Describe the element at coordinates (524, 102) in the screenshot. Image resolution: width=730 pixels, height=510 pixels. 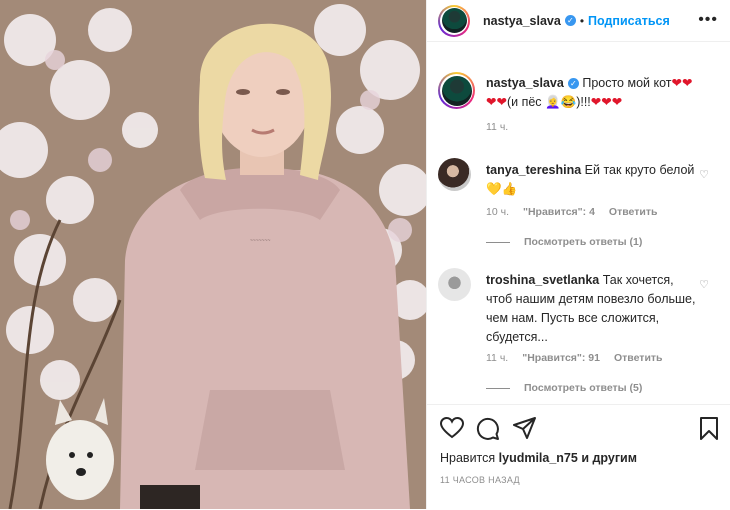
I see `caption-line2-a: (и пёс` at that location.